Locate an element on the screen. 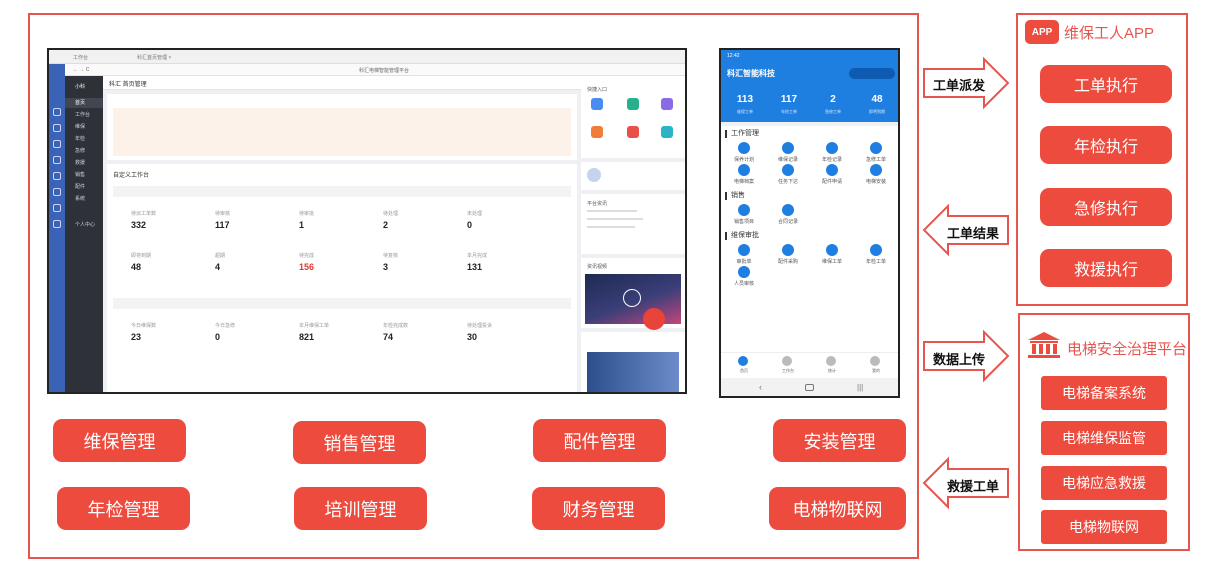 The height and width of the screenshot is (565, 1210). phone-menu-label: 维保工单 is located at coordinates (832, 261).